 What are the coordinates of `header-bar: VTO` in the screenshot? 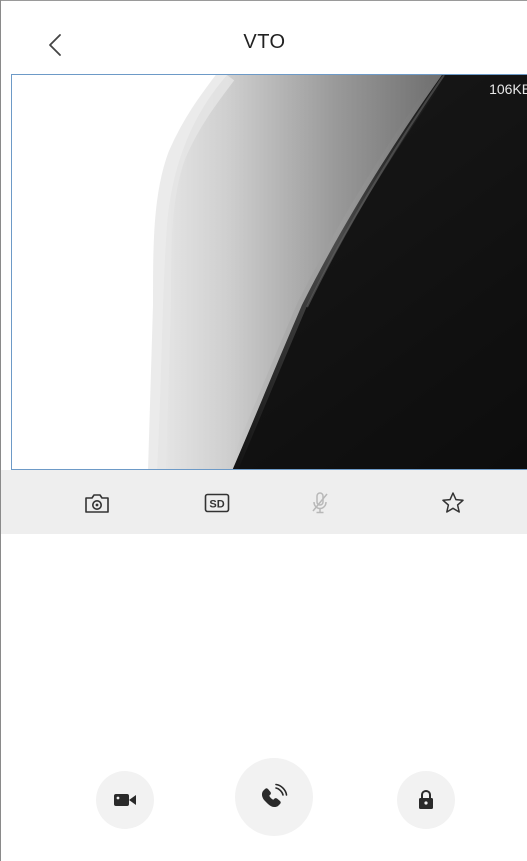 It's located at (264, 36).